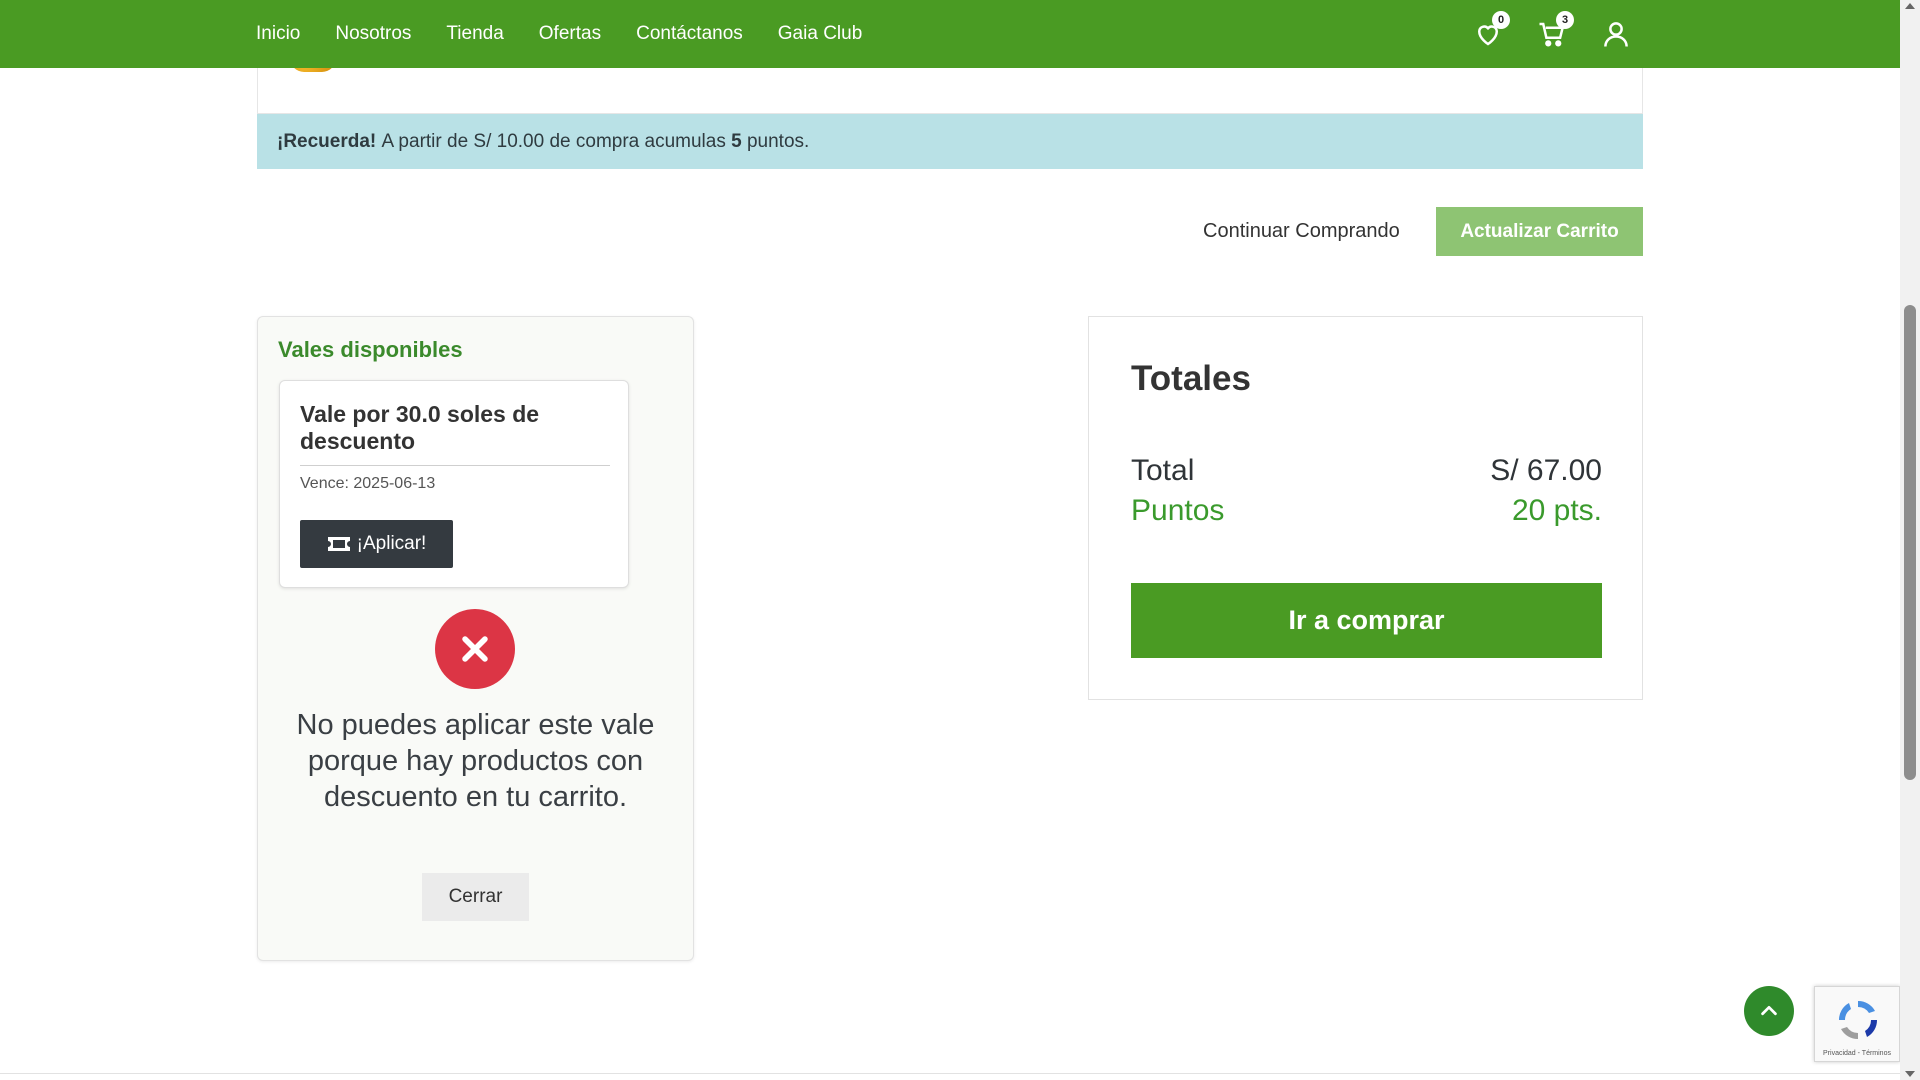 This screenshot has width=1920, height=1080. What do you see at coordinates (1301, 231) in the screenshot?
I see `continue-shopping-link: Continuar Comprando` at bounding box center [1301, 231].